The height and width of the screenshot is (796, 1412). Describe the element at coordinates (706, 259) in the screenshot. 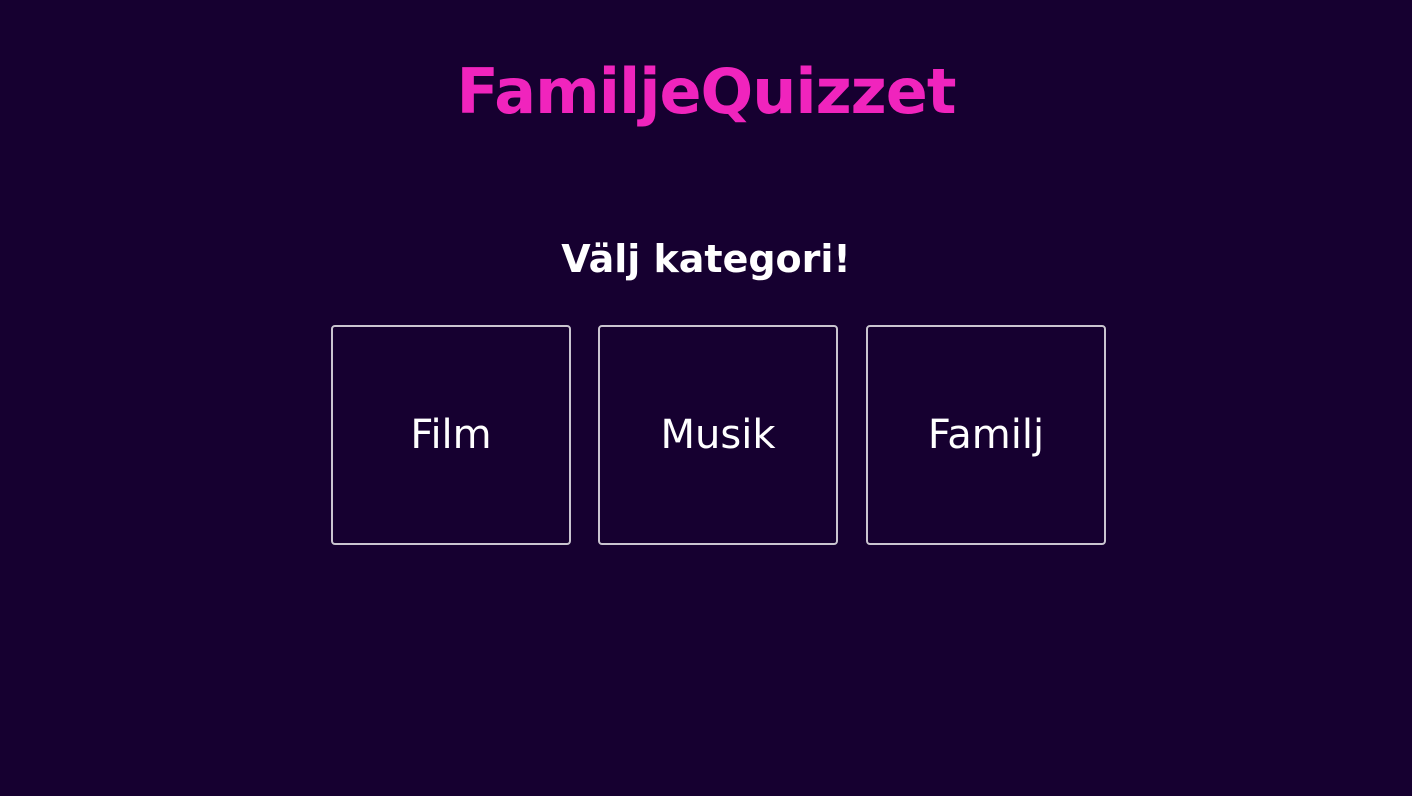

I see `category-prompt: Välj kategori!` at that location.